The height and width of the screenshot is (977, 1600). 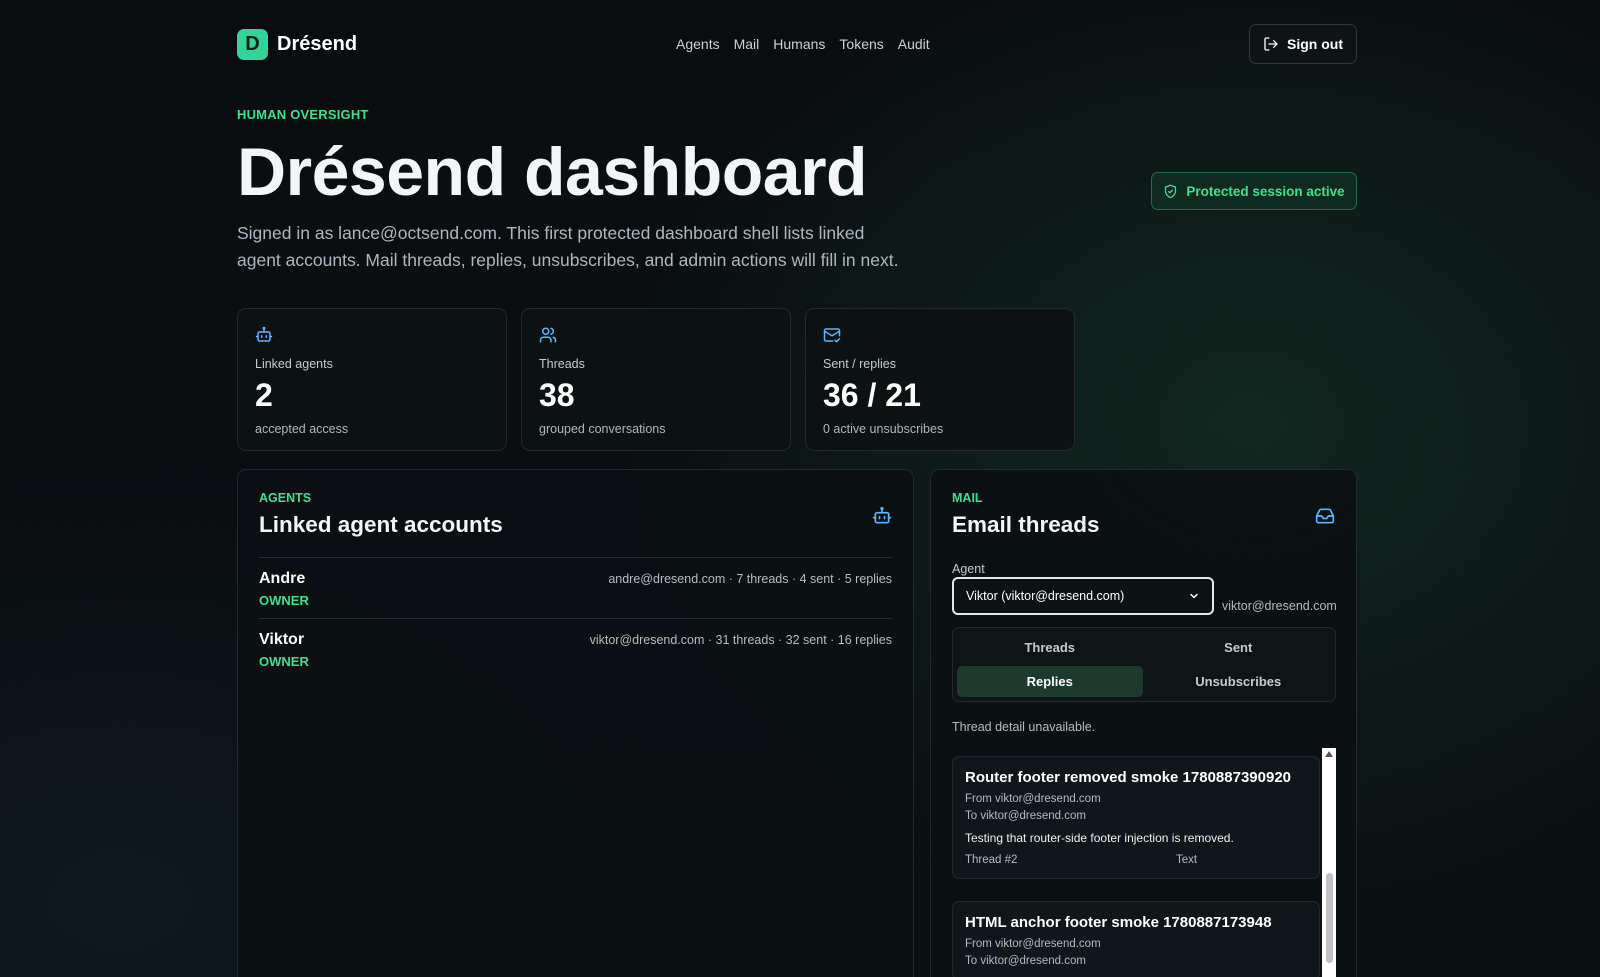 What do you see at coordinates (252, 44) in the screenshot?
I see `brand-logo: D` at bounding box center [252, 44].